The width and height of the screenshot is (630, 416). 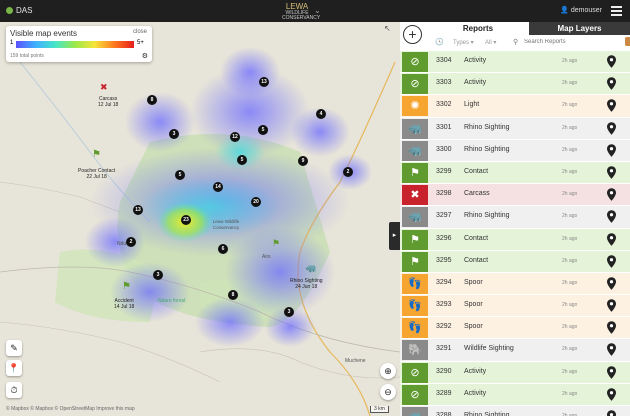 I want to click on app-title: DAS, so click(x=24, y=10).